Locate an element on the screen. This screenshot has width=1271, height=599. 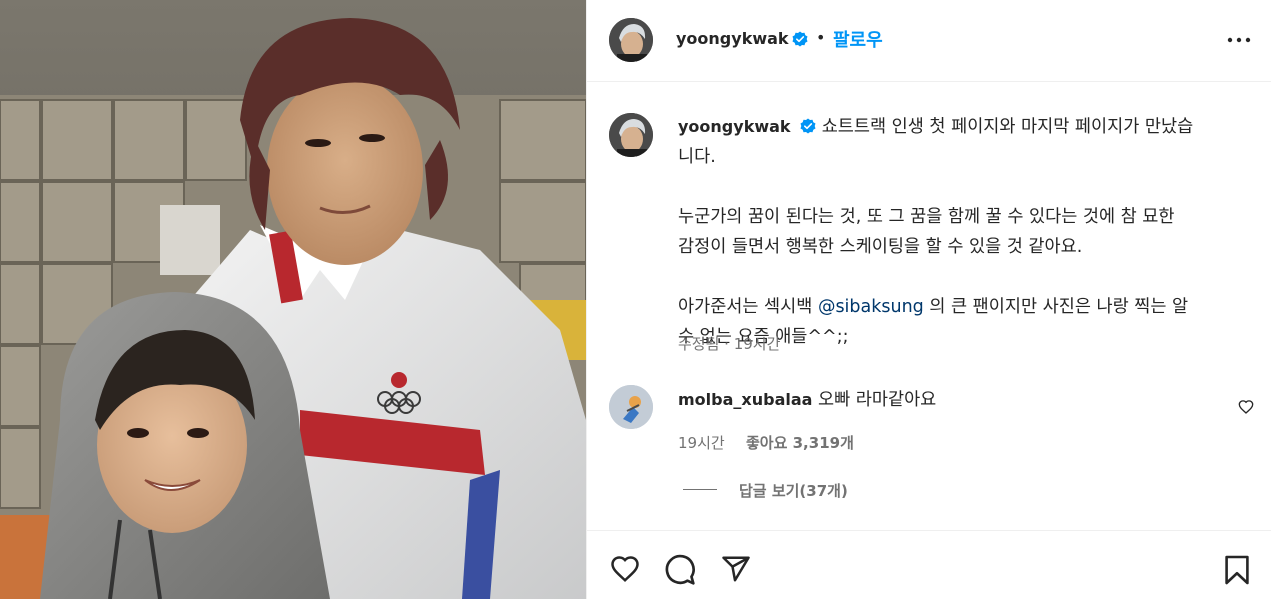
bookmark-icon is located at coordinates (1237, 570).